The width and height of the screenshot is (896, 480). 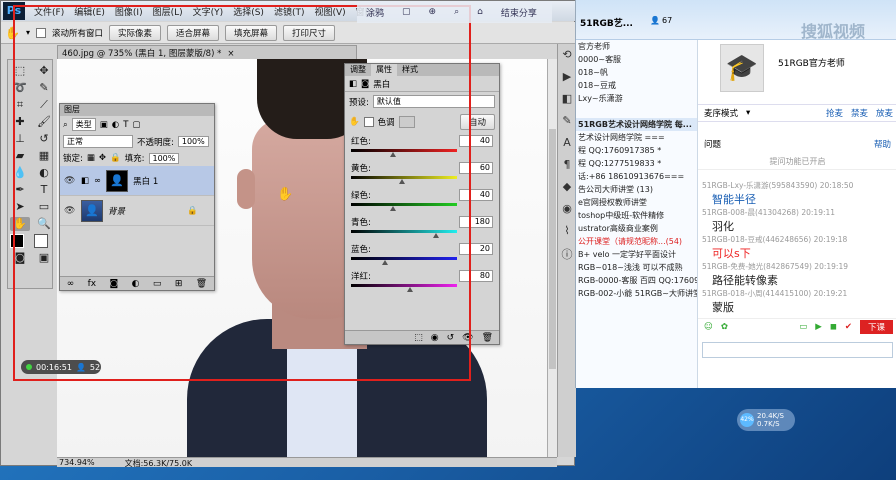 What do you see at coordinates (375, 12) in the screenshot?
I see `doodle-button: 涂鸦` at bounding box center [375, 12].